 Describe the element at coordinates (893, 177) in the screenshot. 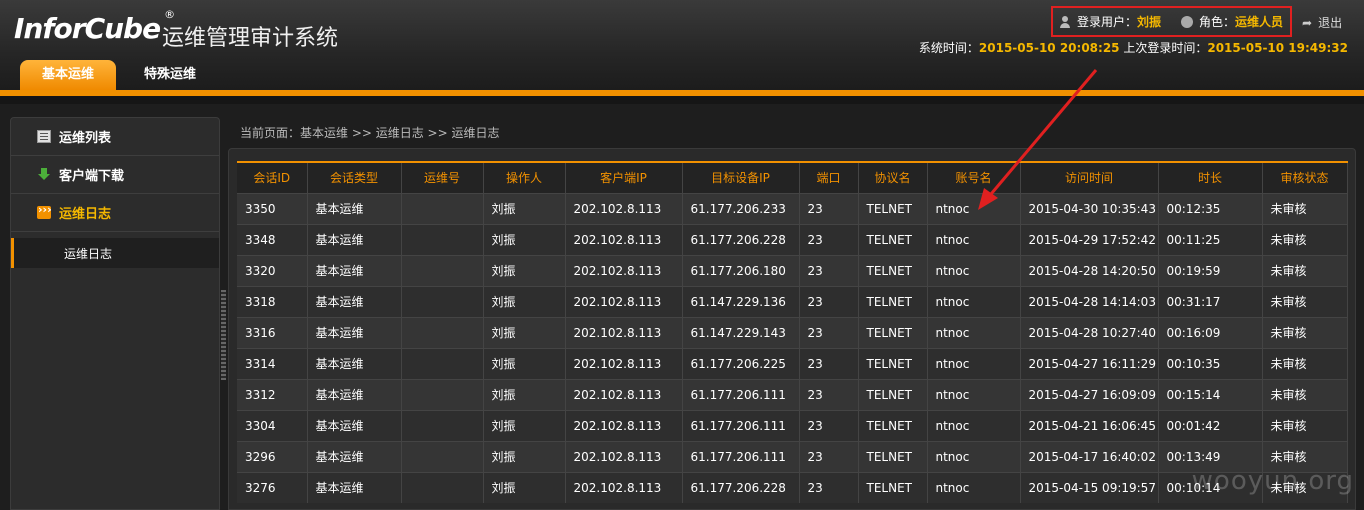

I see `column-header: 协议名` at that location.